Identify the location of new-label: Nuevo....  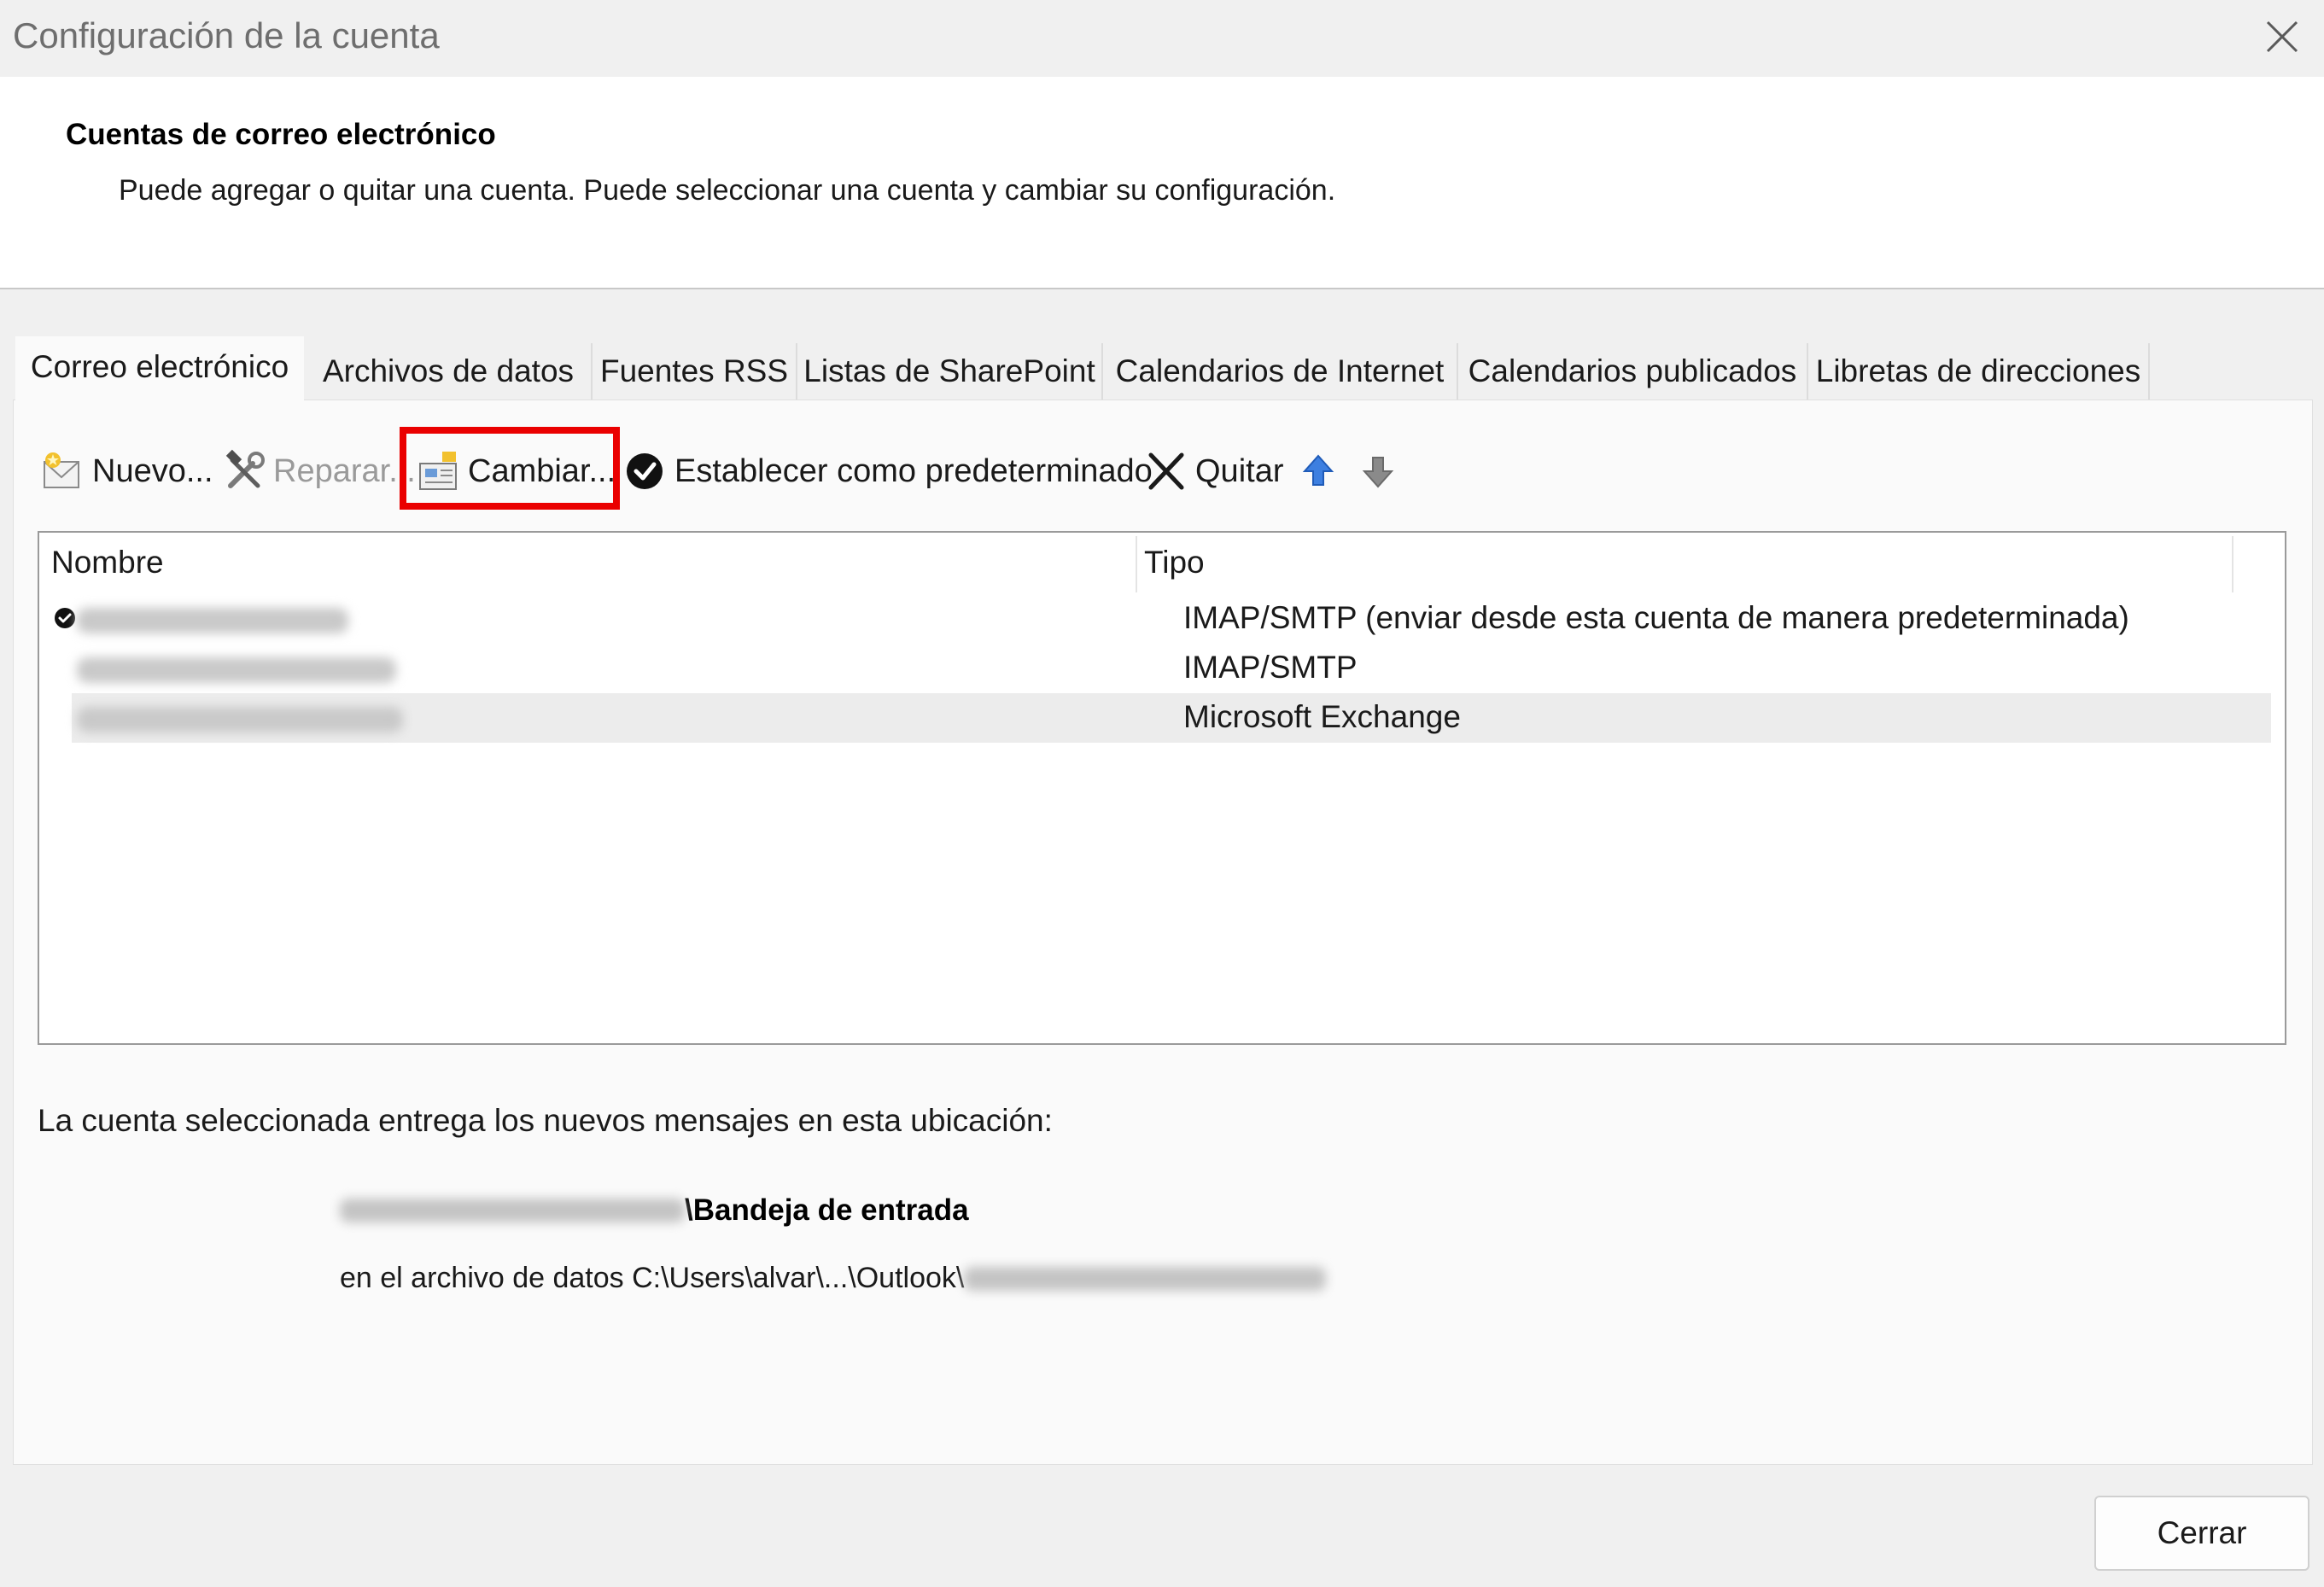
(152, 470).